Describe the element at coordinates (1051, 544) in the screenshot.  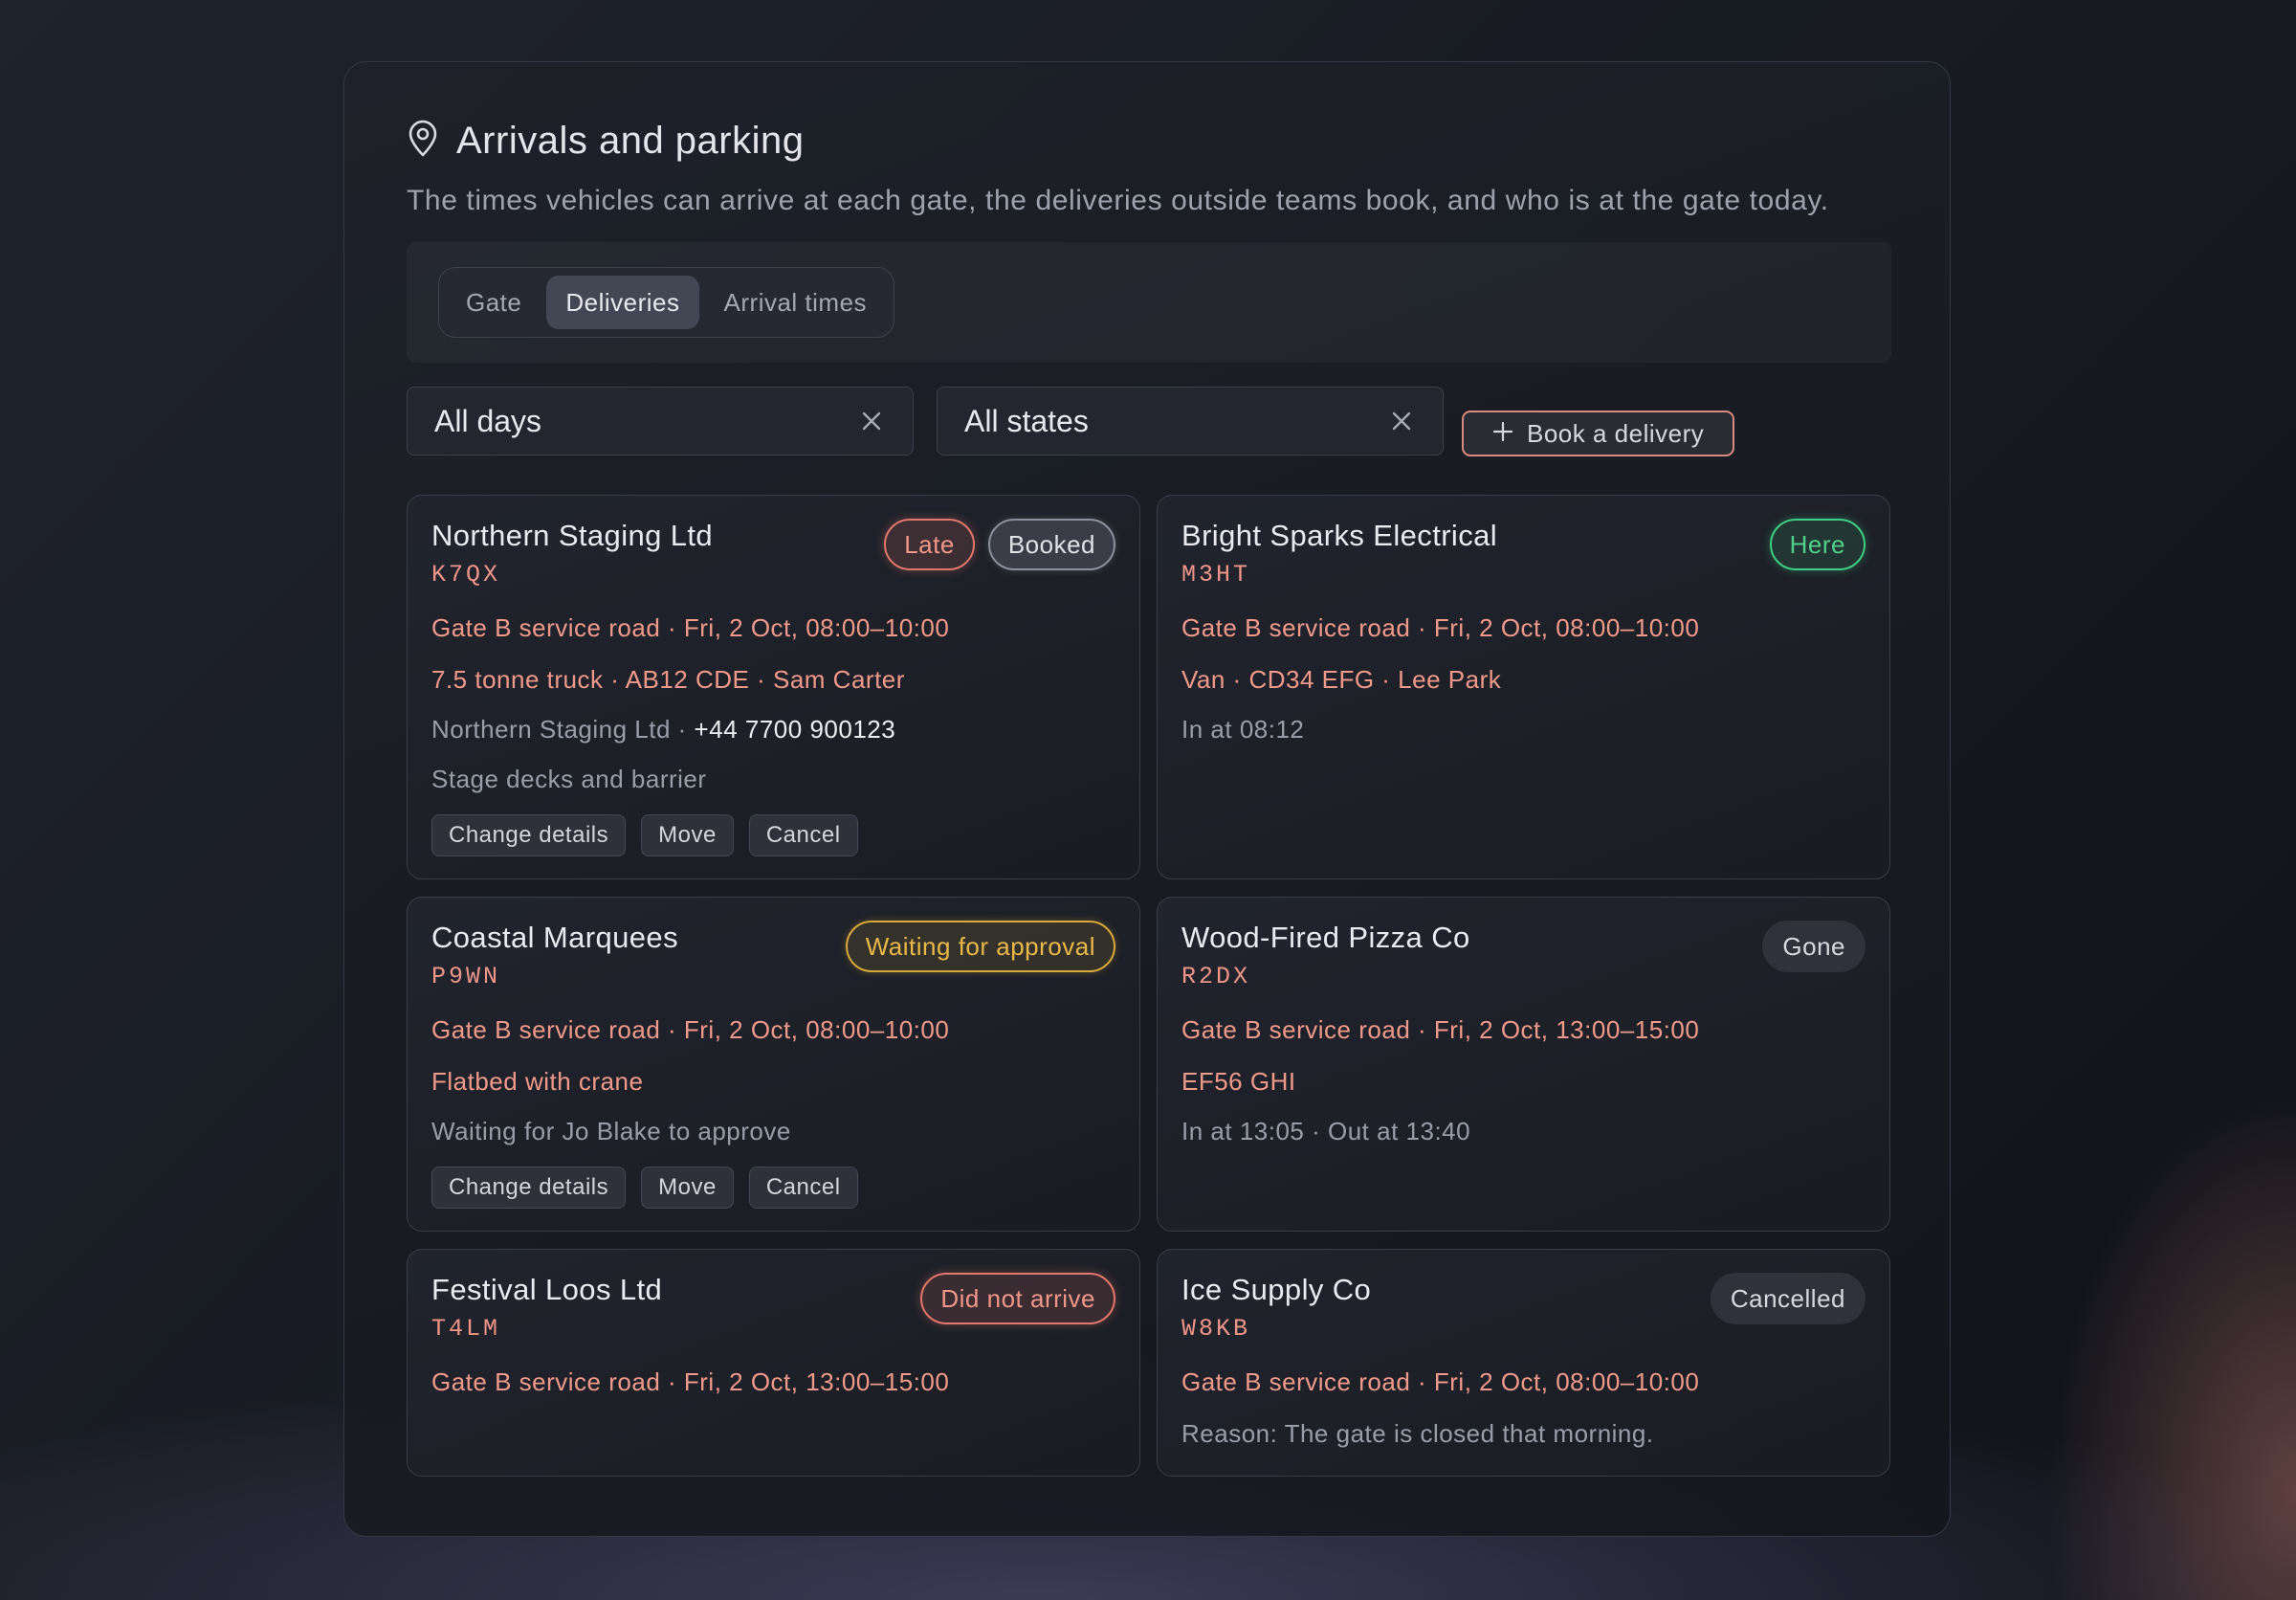
I see `status-badge-booked: Booked` at that location.